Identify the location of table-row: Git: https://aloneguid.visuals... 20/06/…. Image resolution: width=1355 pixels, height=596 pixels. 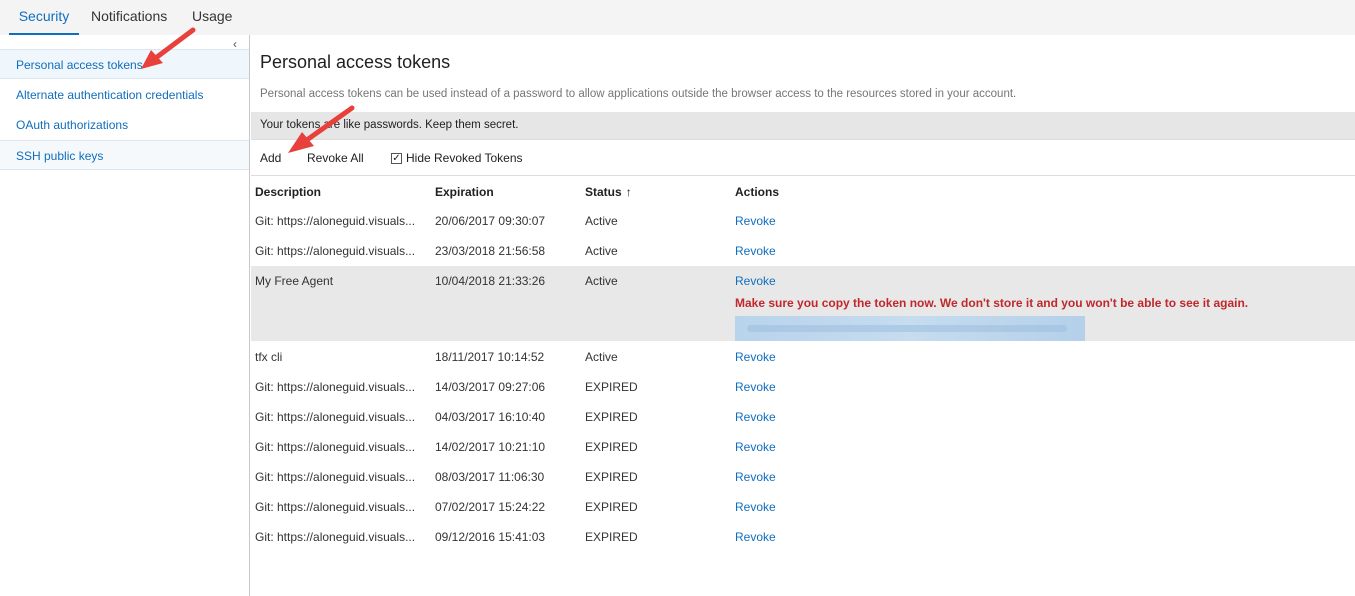
(803, 221).